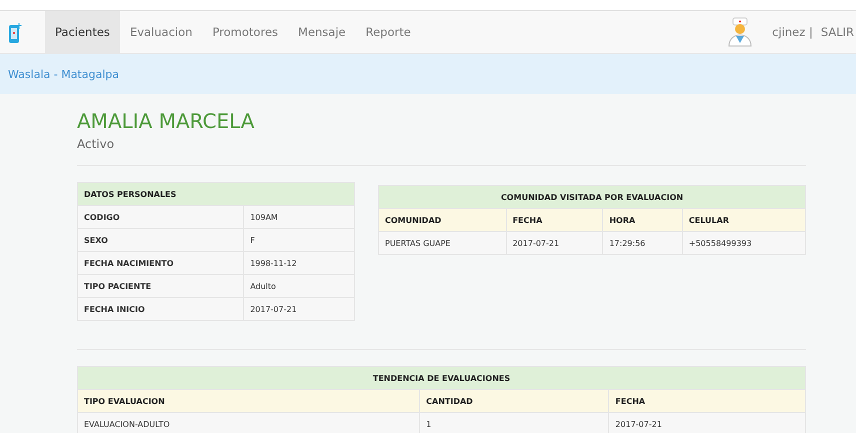 Image resolution: width=856 pixels, height=433 pixels. What do you see at coordinates (554, 243) in the screenshot?
I see `table-cell: 2017-07-21` at bounding box center [554, 243].